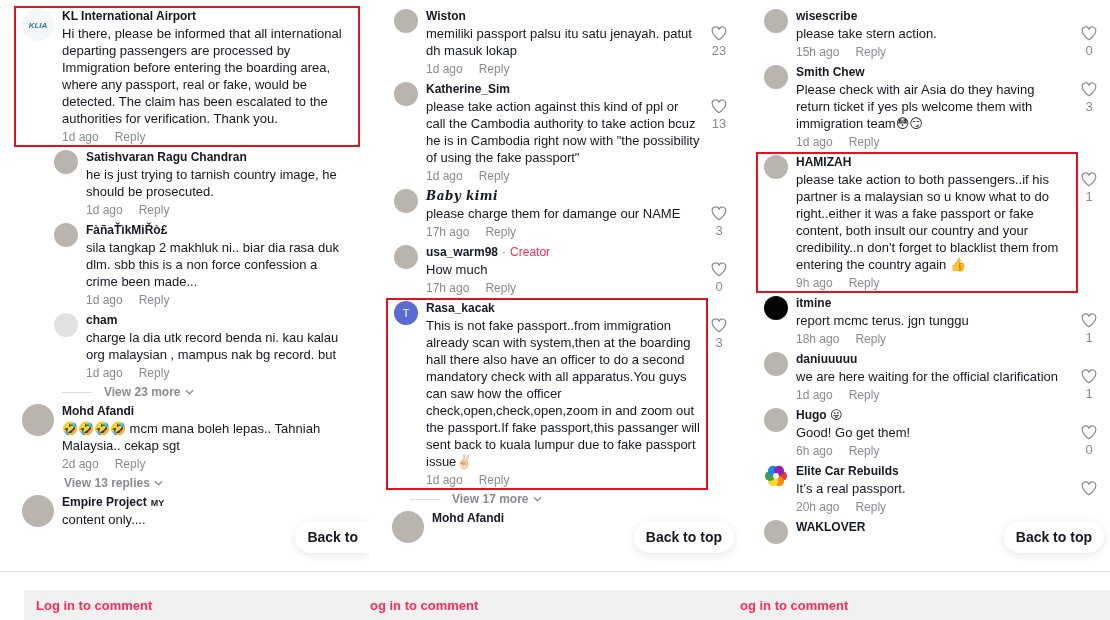 This screenshot has width=1110, height=620. Describe the element at coordinates (818, 52) in the screenshot. I see `timestamp: 15h ago` at that location.